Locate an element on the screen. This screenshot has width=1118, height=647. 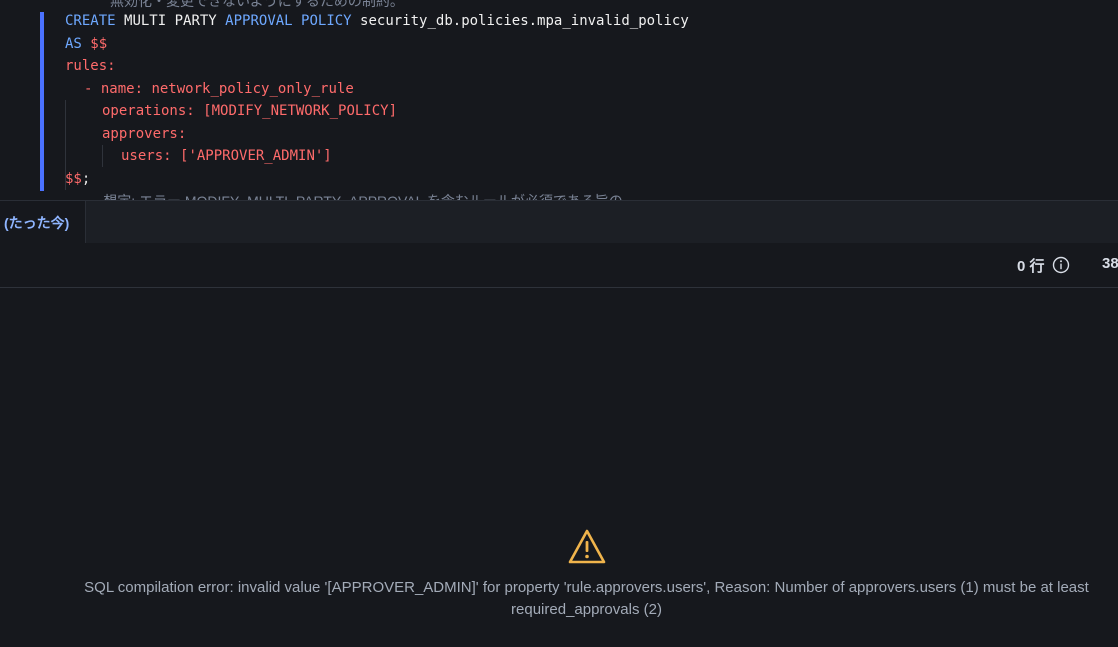
keyword-as: AS is located at coordinates (73, 44).